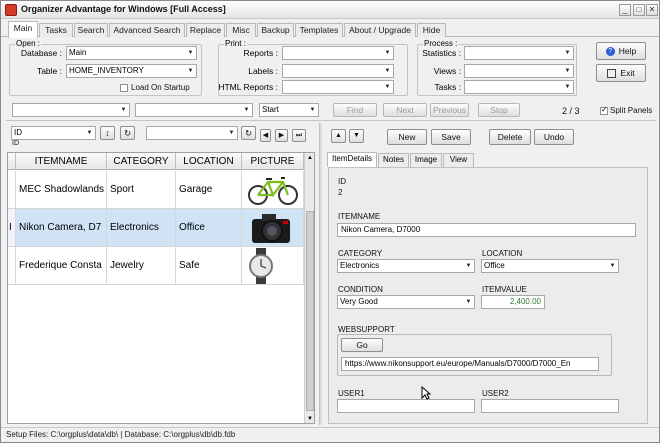 Image resolution: width=660 pixels, height=443 pixels. Describe the element at coordinates (91, 30) in the screenshot. I see `tab-search: Search` at that location.